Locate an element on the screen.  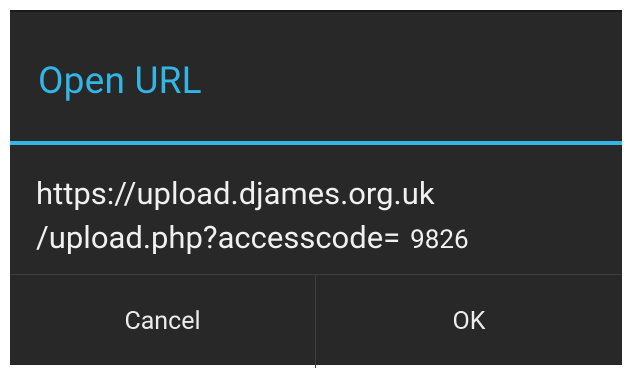
url-line-1: https://upload.djames.org.uk is located at coordinates (235, 193).